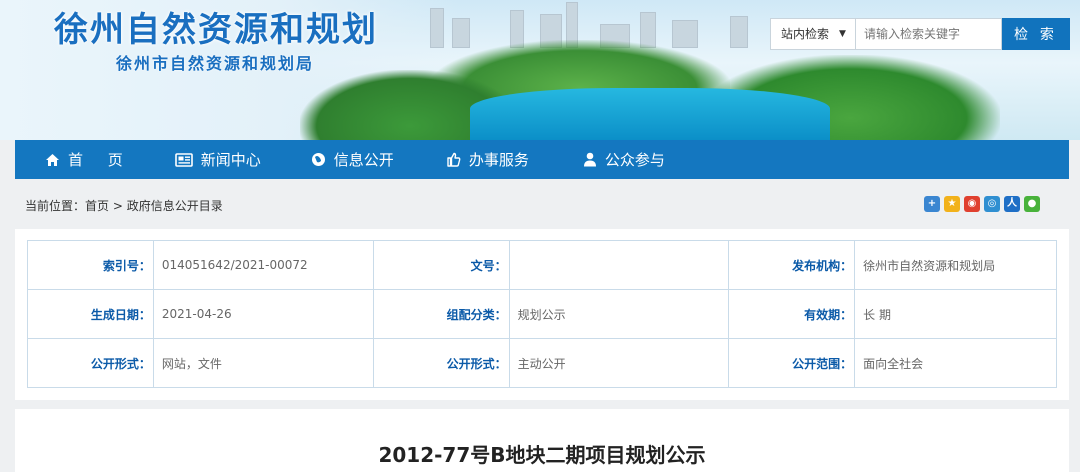  What do you see at coordinates (453, 159) in the screenshot?
I see `thumbs-up-icon` at bounding box center [453, 159].